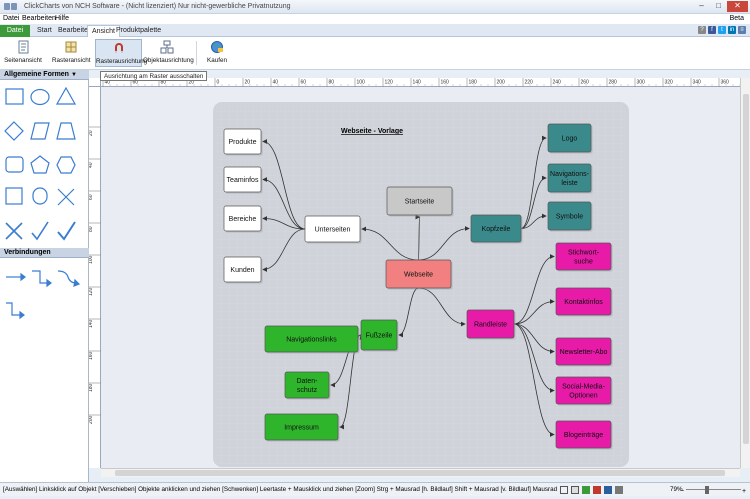  What do you see at coordinates (569, 183) in the screenshot?
I see `node-kopfzeile-item-label: leiste` at bounding box center [569, 183].